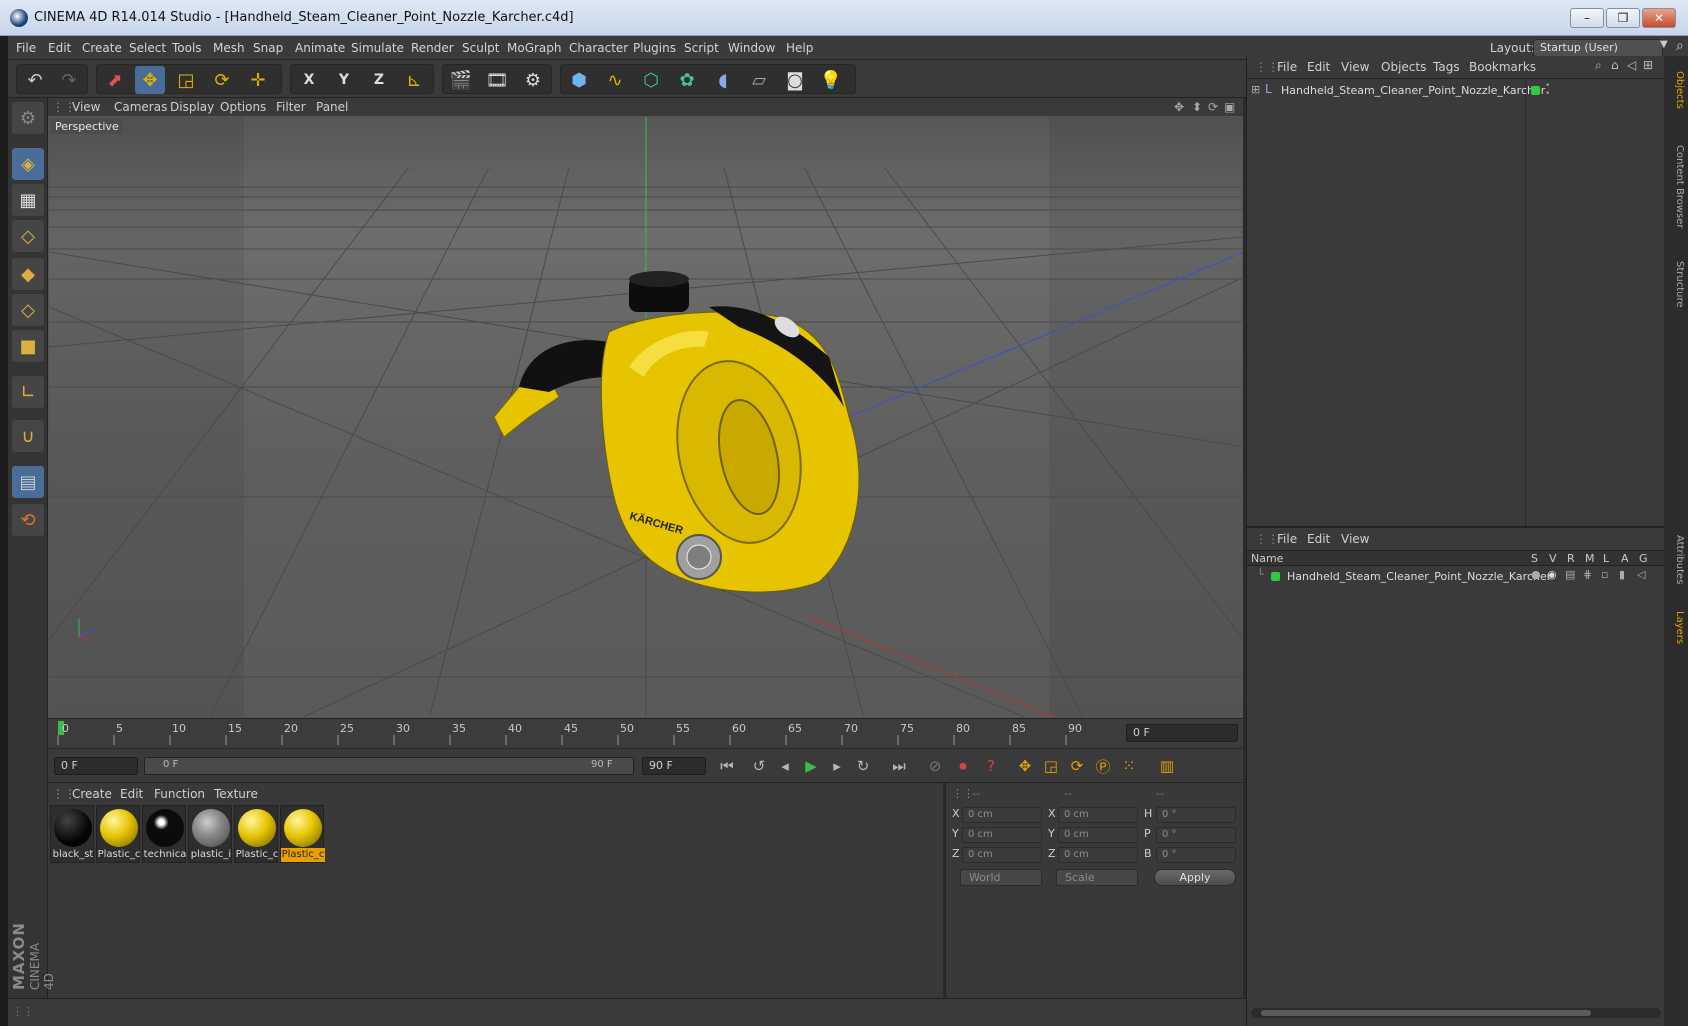 The height and width of the screenshot is (1026, 1688). I want to click on menu-animate: Animate, so click(320, 48).